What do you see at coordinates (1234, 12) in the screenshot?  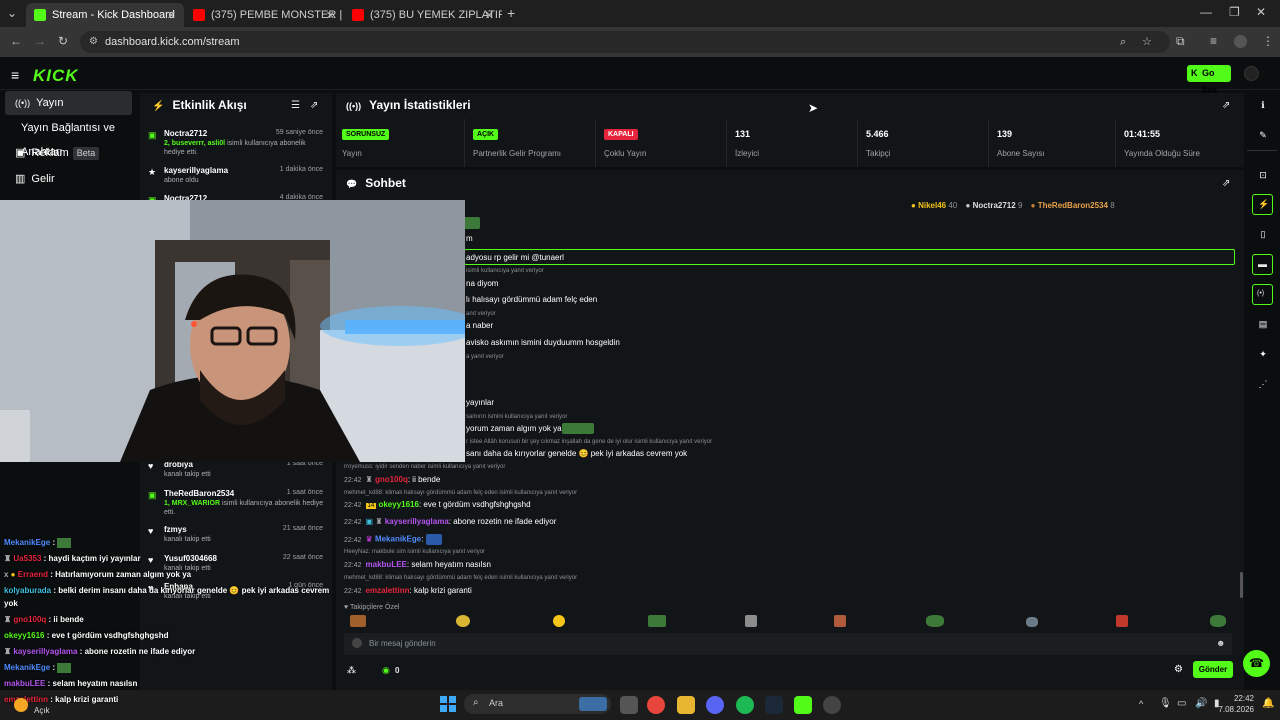 I see `maximize-icon: ❐` at bounding box center [1234, 12].